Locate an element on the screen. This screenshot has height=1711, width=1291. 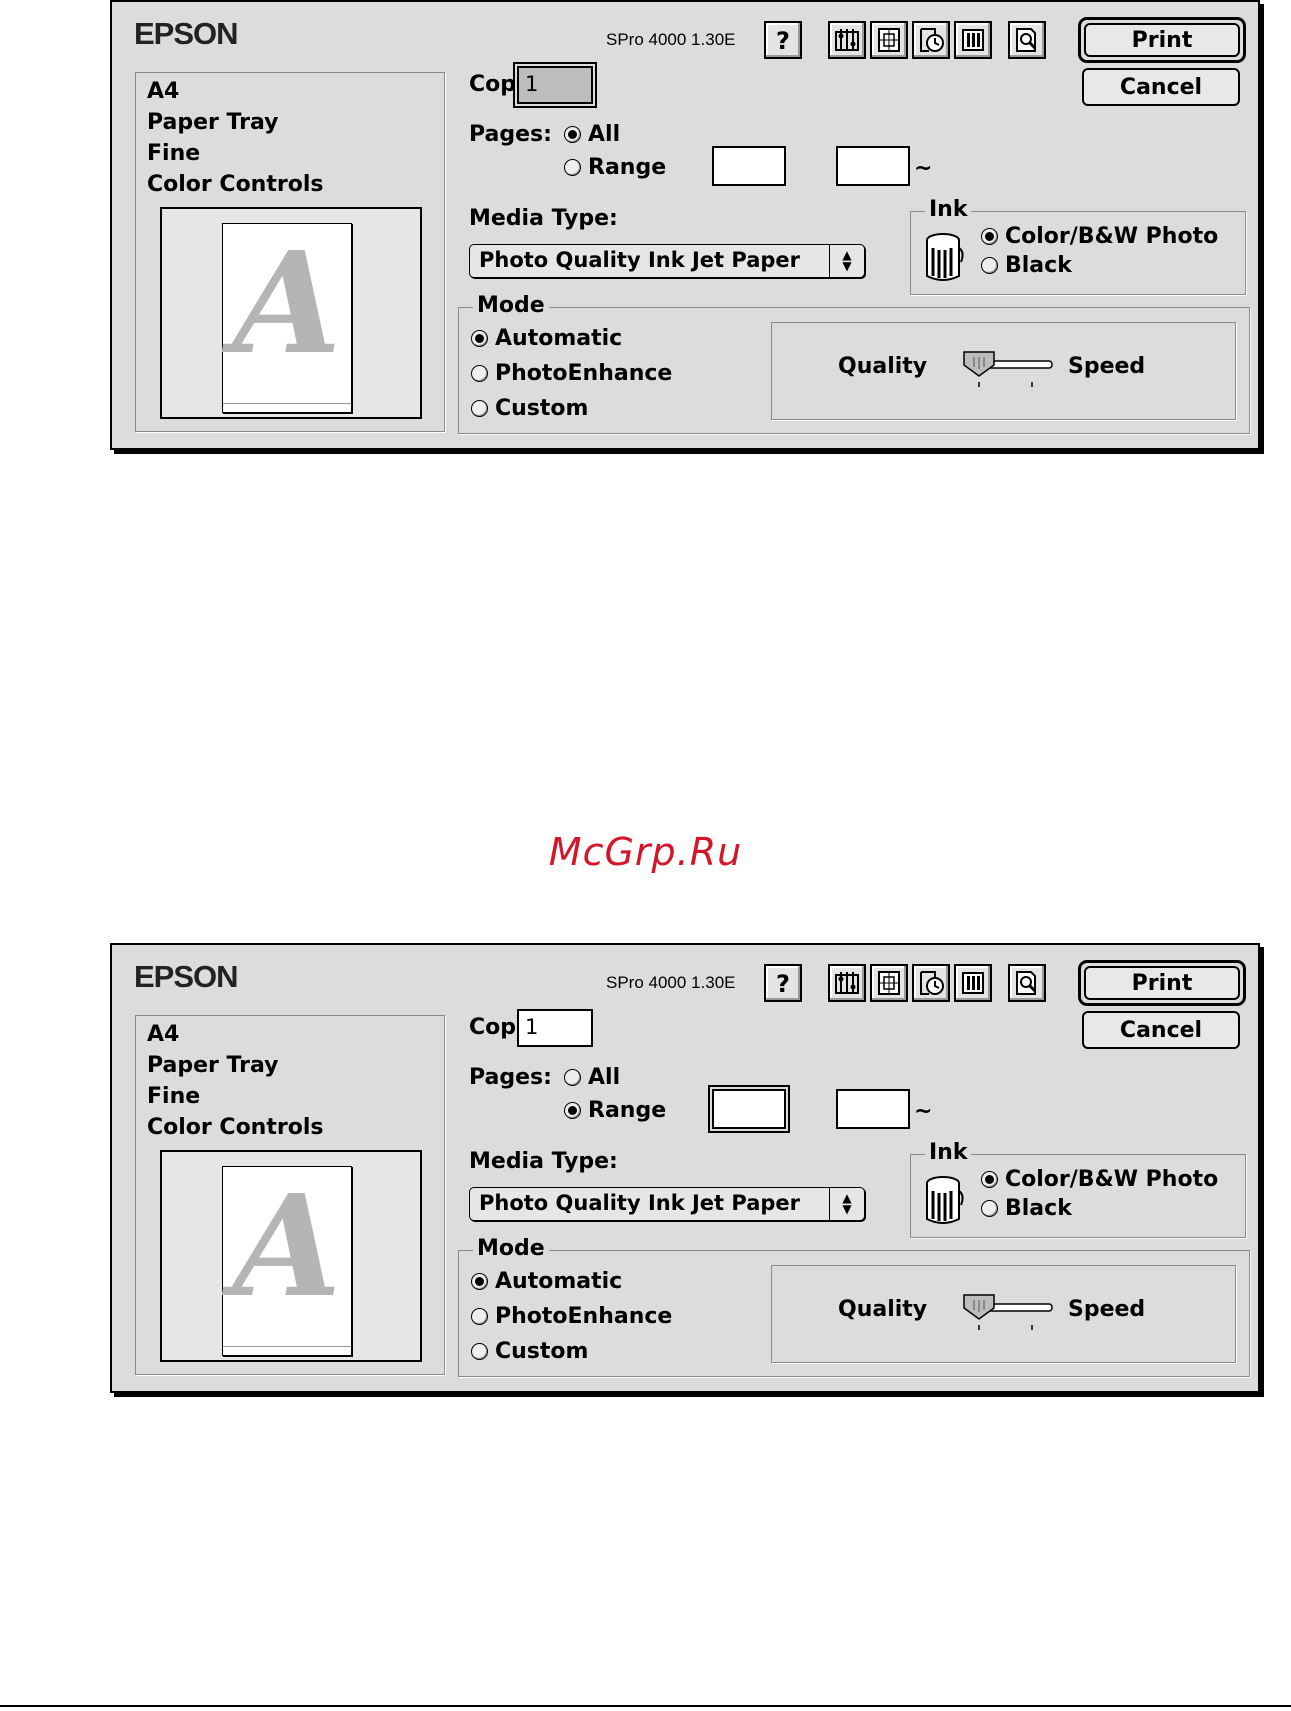
pages-range-label: Range is located at coordinates (627, 167).